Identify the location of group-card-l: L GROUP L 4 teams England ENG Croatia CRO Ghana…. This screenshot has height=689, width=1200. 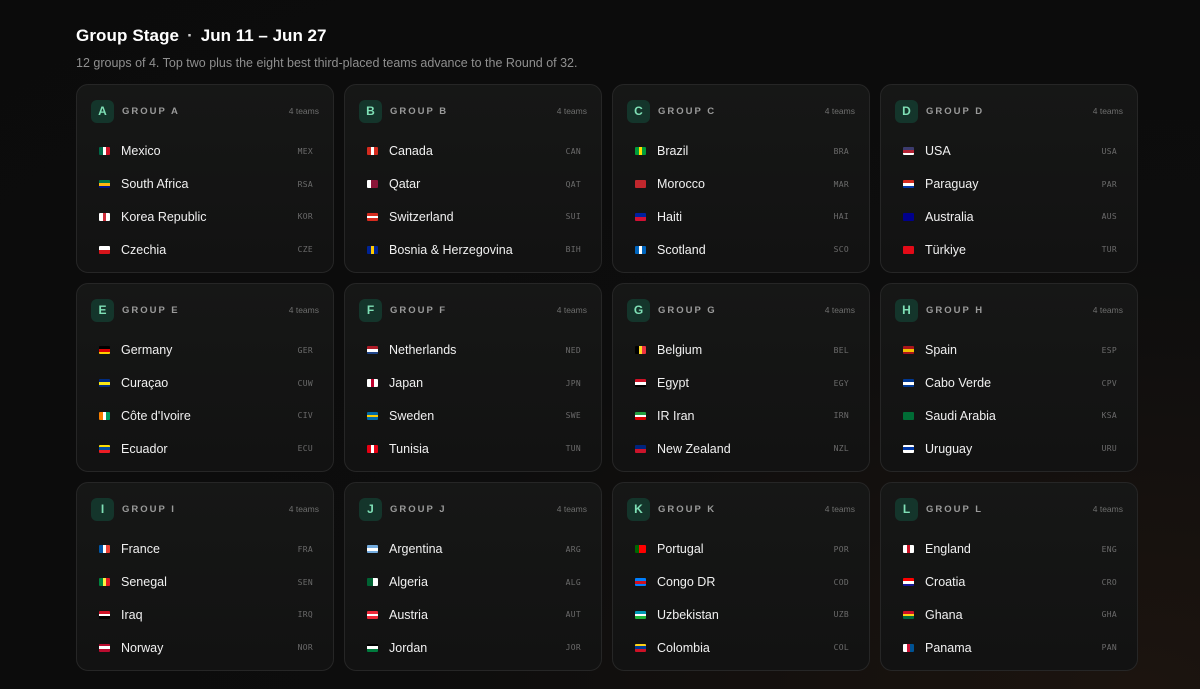
(1009, 576).